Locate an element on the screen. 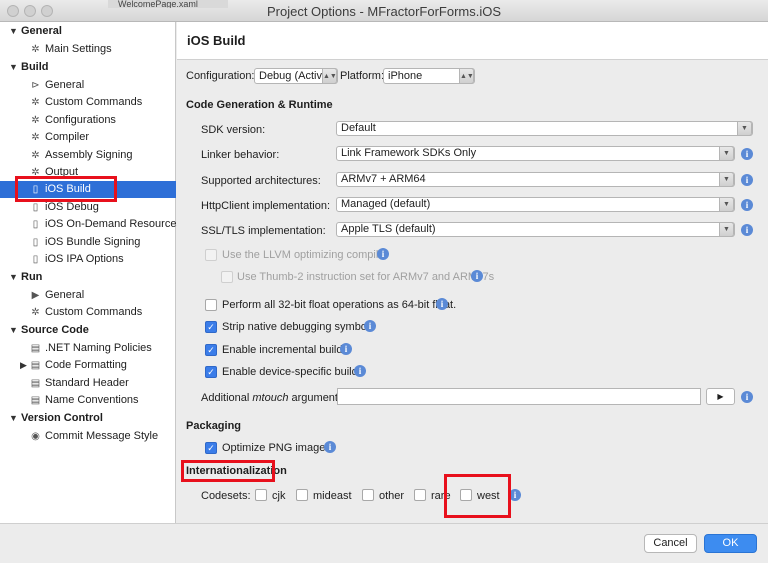  disclosure-right-icon: ▶ is located at coordinates (23, 365).